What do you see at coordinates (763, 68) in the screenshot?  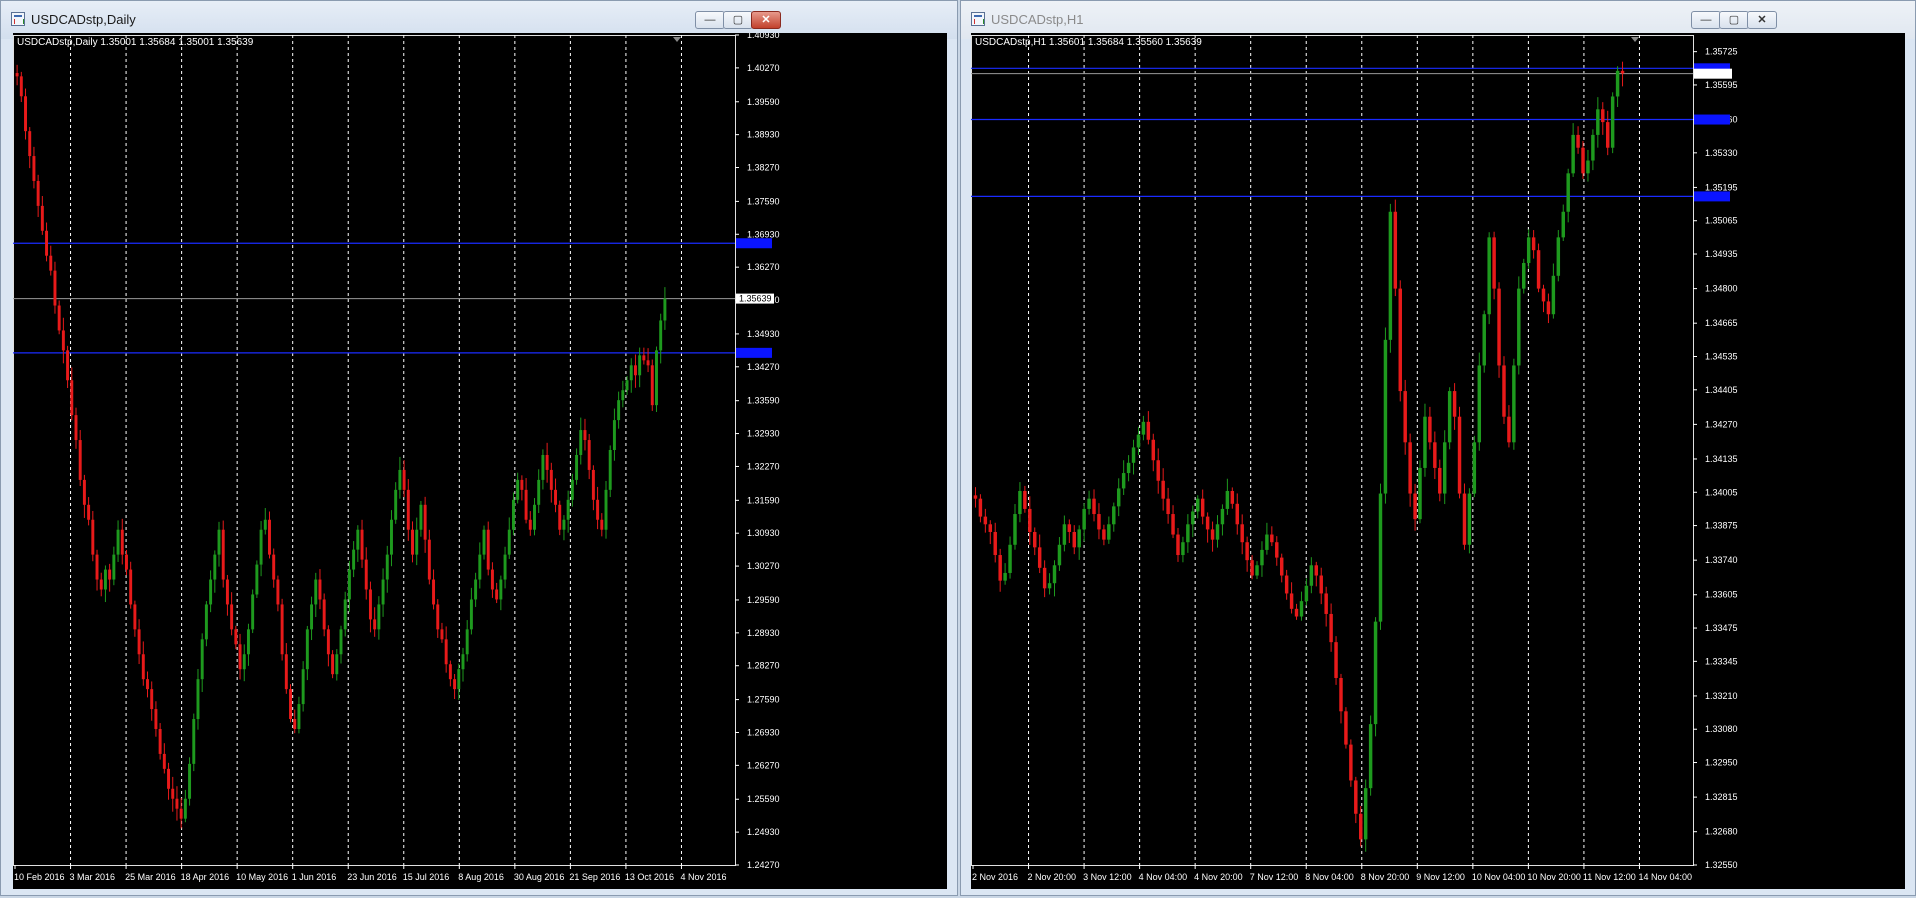 I see `price-axis-label: 1.40270` at bounding box center [763, 68].